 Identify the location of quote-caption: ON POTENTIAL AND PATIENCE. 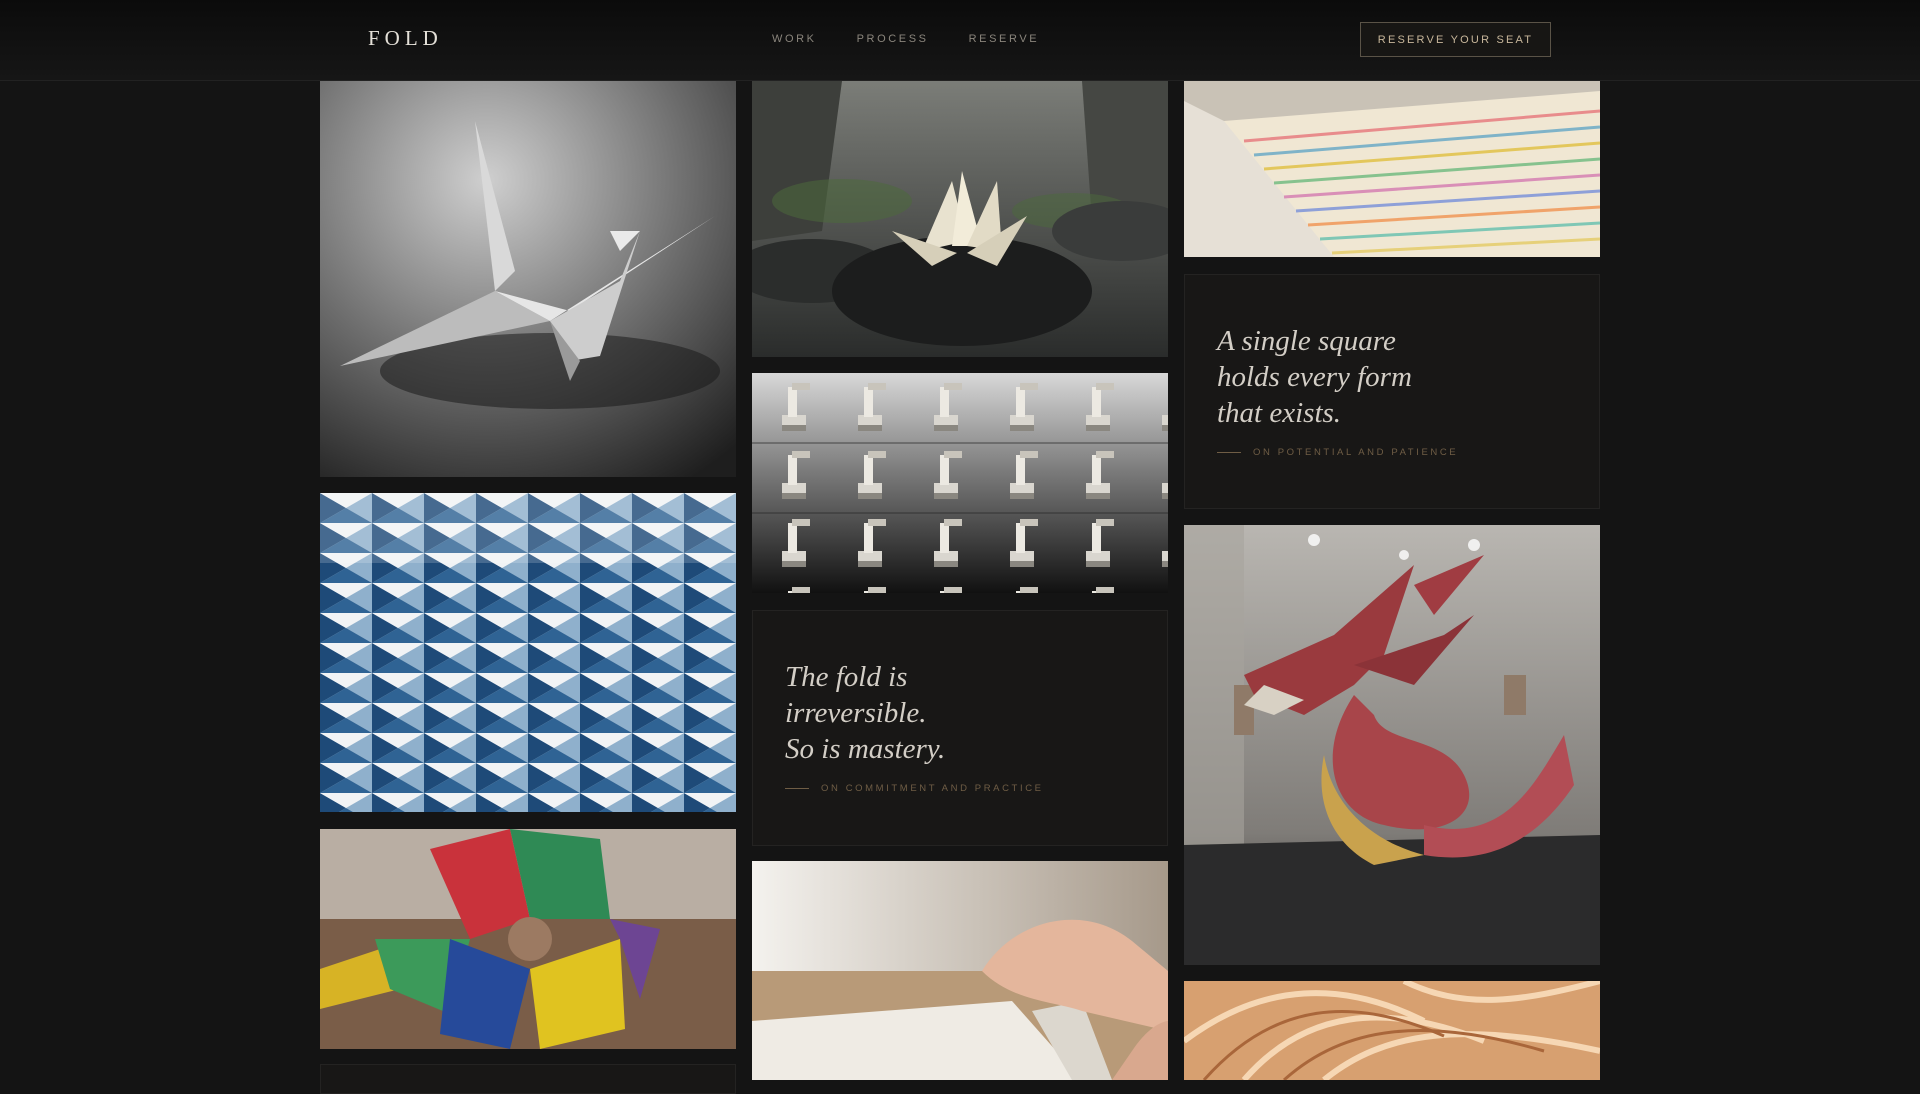
(1337, 452).